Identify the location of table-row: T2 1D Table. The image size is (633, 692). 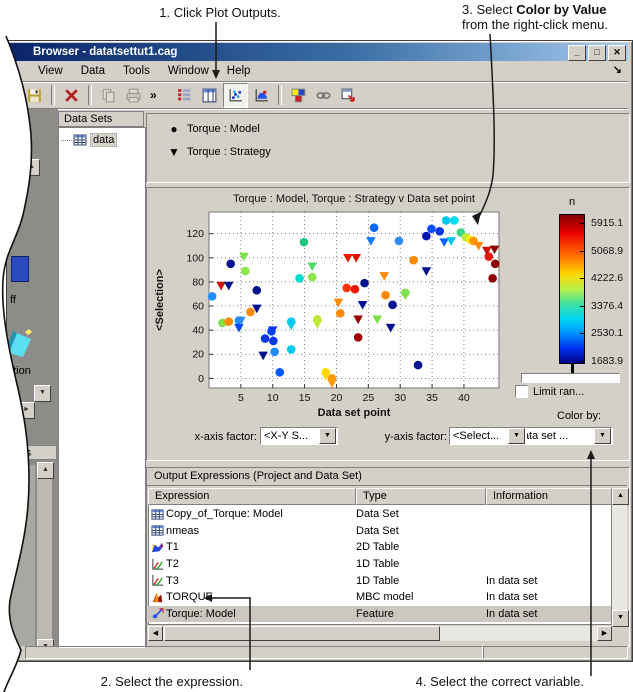
(379, 564).